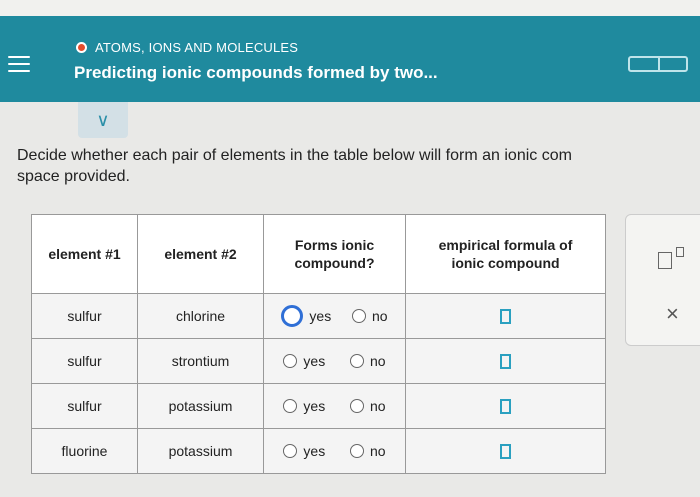  Describe the element at coordinates (680, 252) in the screenshot. I see `superscript-small-box-icon` at that location.